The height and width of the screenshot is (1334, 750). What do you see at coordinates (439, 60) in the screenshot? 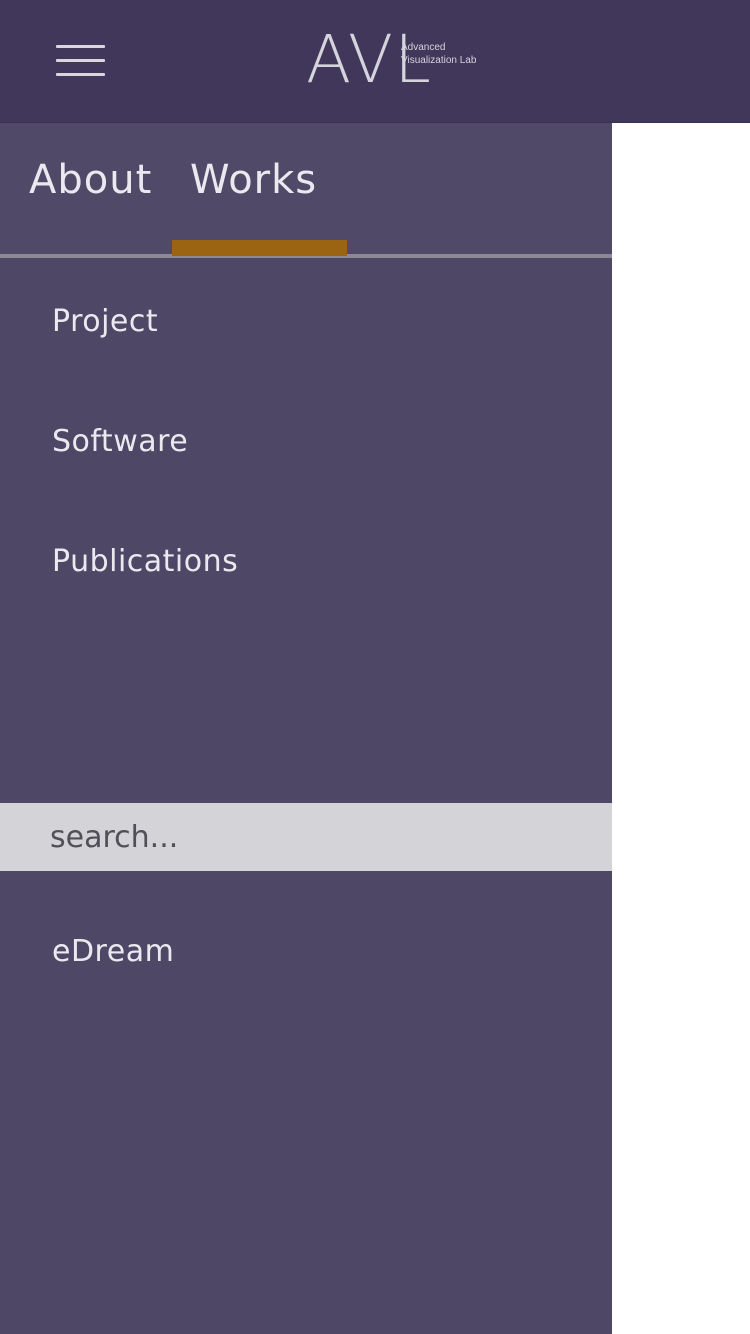
I see `logo-subtitle-line2: Visualization Lab` at bounding box center [439, 60].